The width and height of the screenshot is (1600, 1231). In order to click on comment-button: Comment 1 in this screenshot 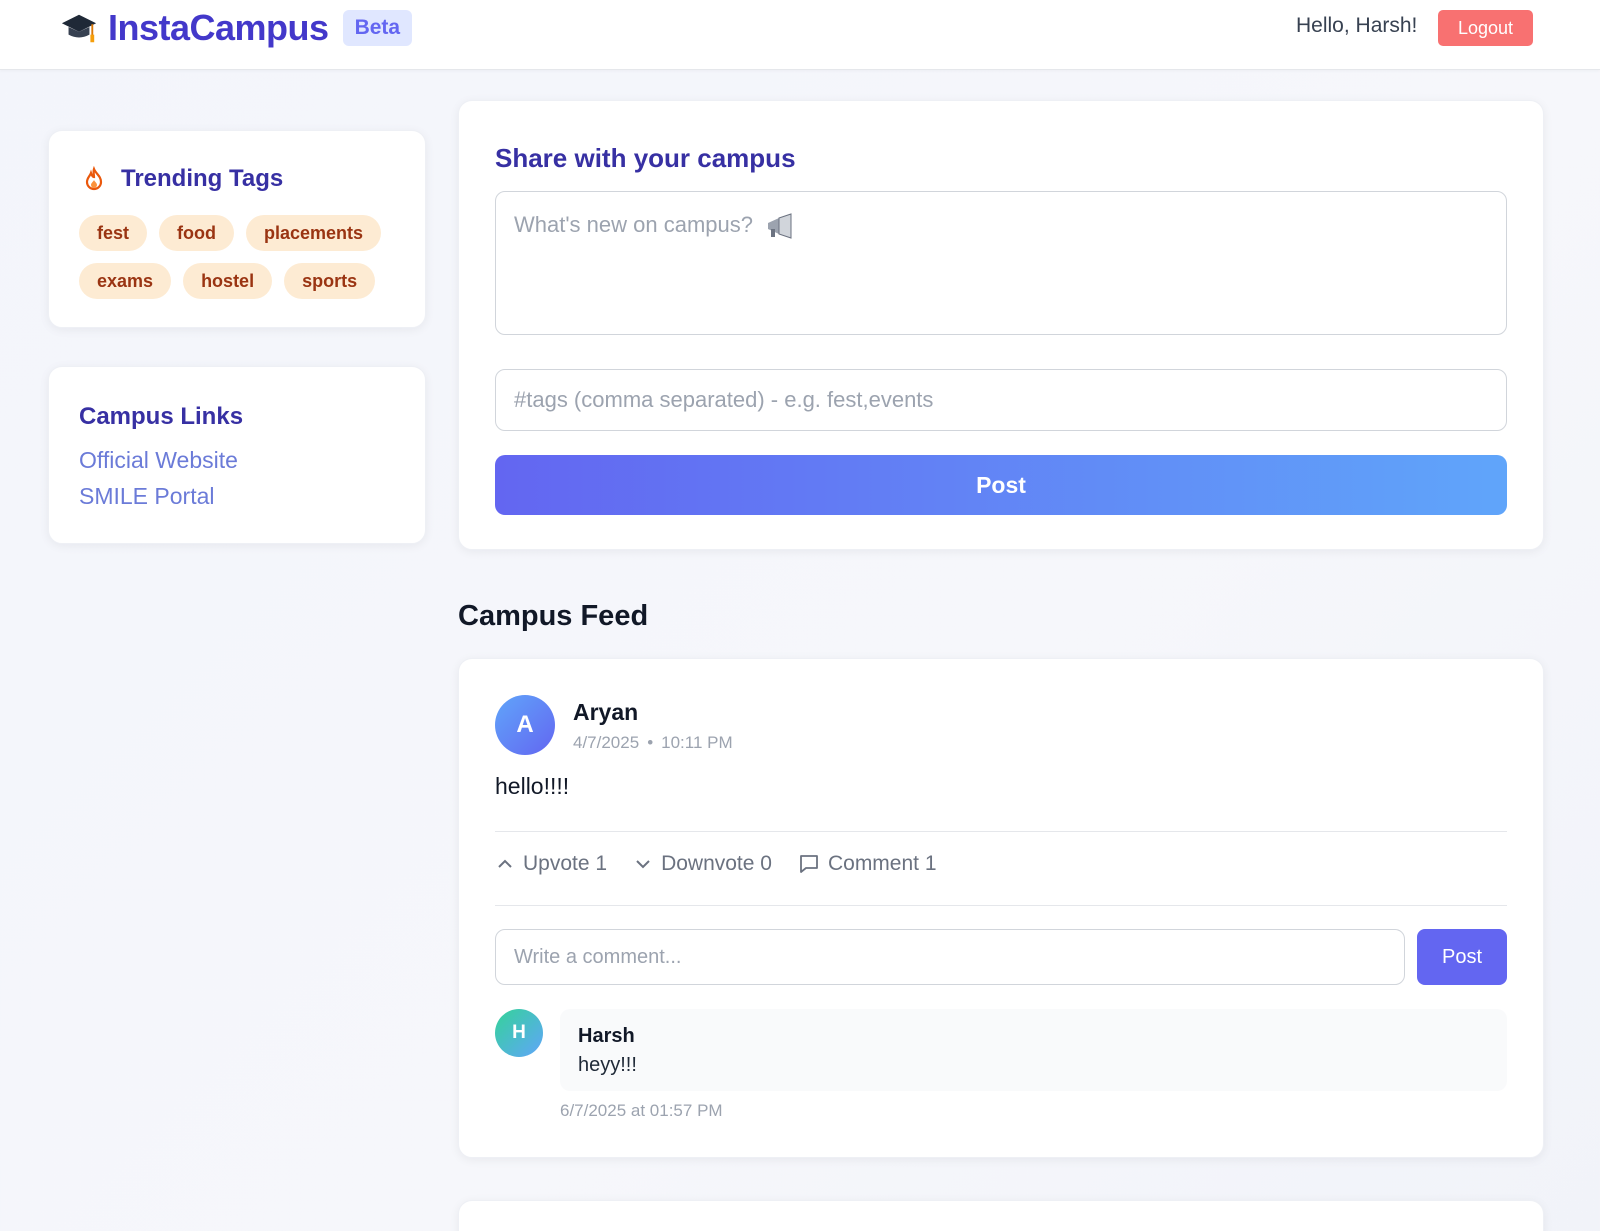, I will do `click(867, 864)`.